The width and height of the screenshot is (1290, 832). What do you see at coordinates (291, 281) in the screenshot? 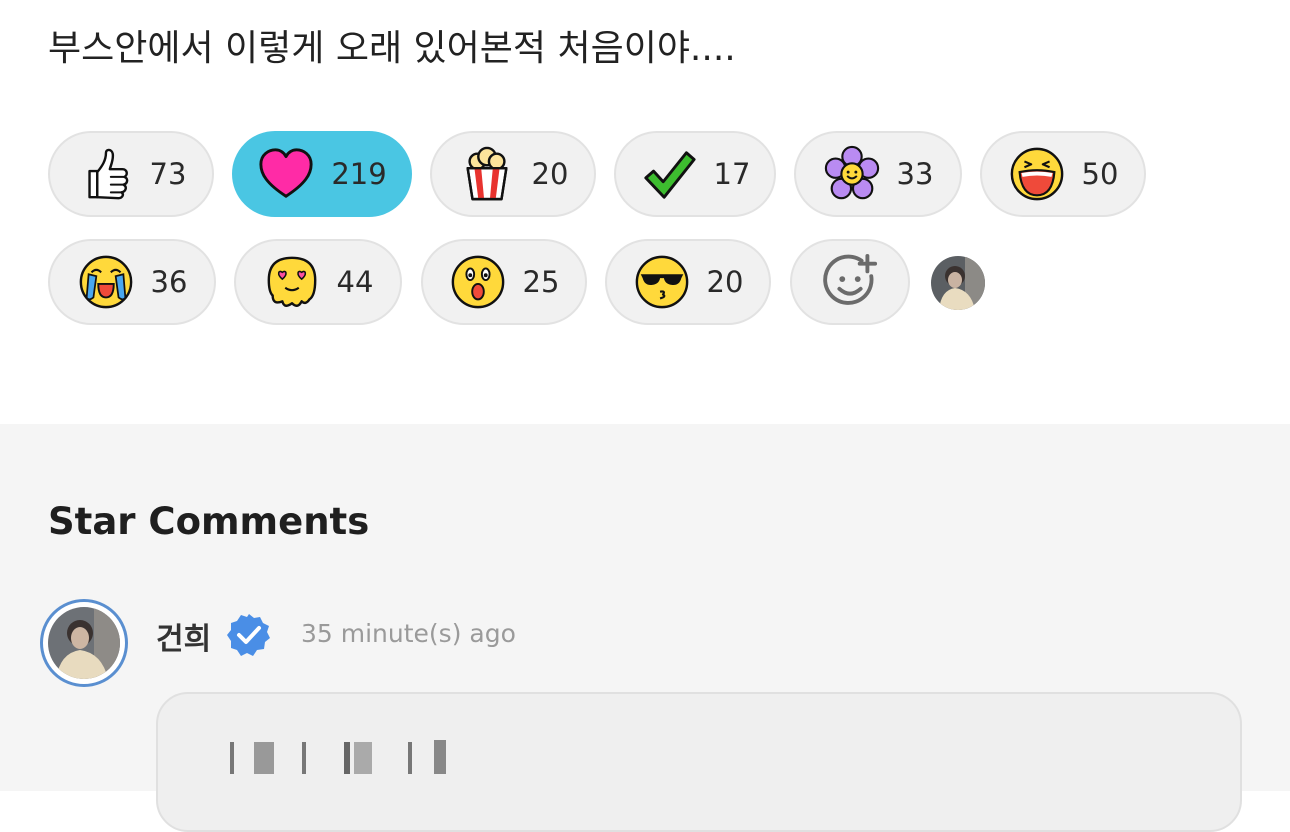
I see `heart-eyes-melting-icon` at bounding box center [291, 281].